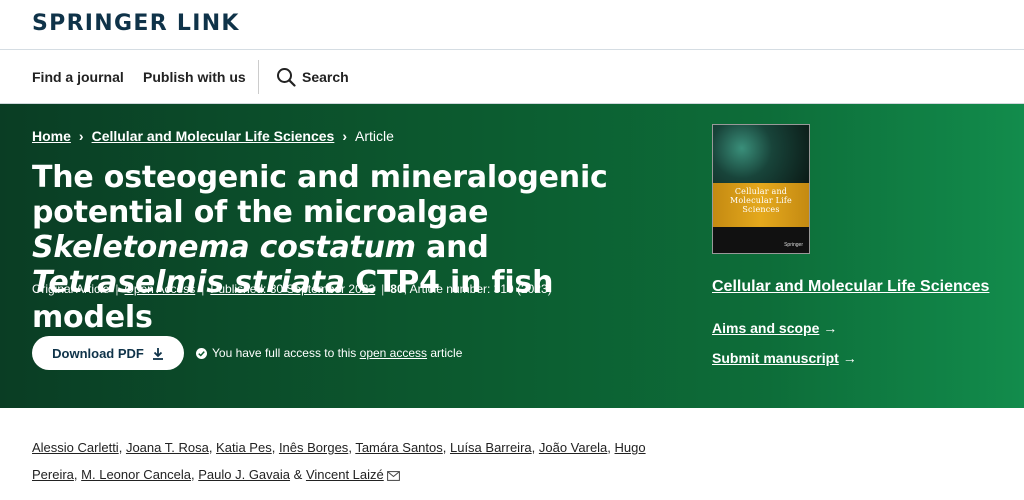  What do you see at coordinates (393, 476) in the screenshot?
I see `mail-icon` at bounding box center [393, 476].